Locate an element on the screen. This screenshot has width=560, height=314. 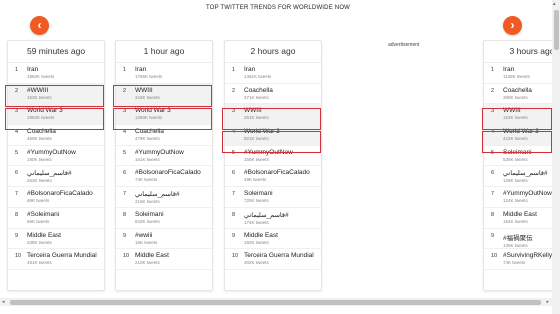
trend-row: 5 #YummyOutNow 155K tweets is located at coordinates (273, 156).